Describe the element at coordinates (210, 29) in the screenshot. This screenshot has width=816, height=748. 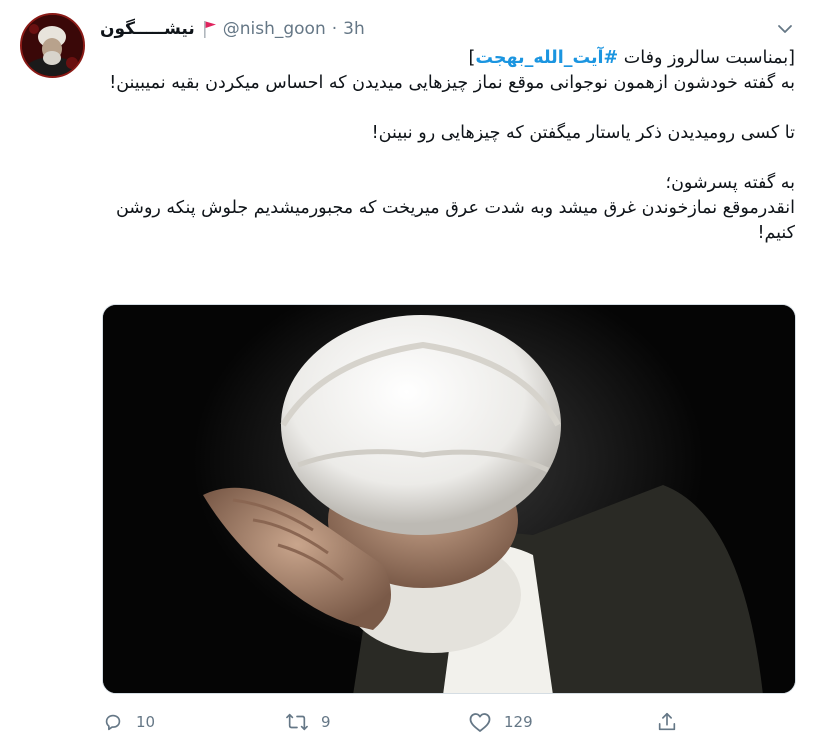
I see `red-flag-icon` at that location.